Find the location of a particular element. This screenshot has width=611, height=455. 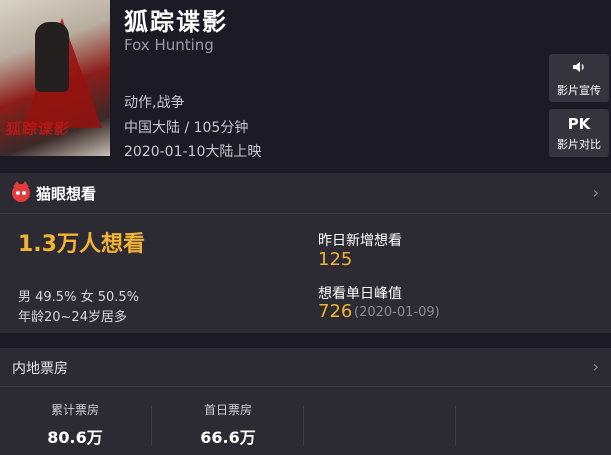

movie-release-date: 2020-01-10大陆上映 is located at coordinates (193, 152).